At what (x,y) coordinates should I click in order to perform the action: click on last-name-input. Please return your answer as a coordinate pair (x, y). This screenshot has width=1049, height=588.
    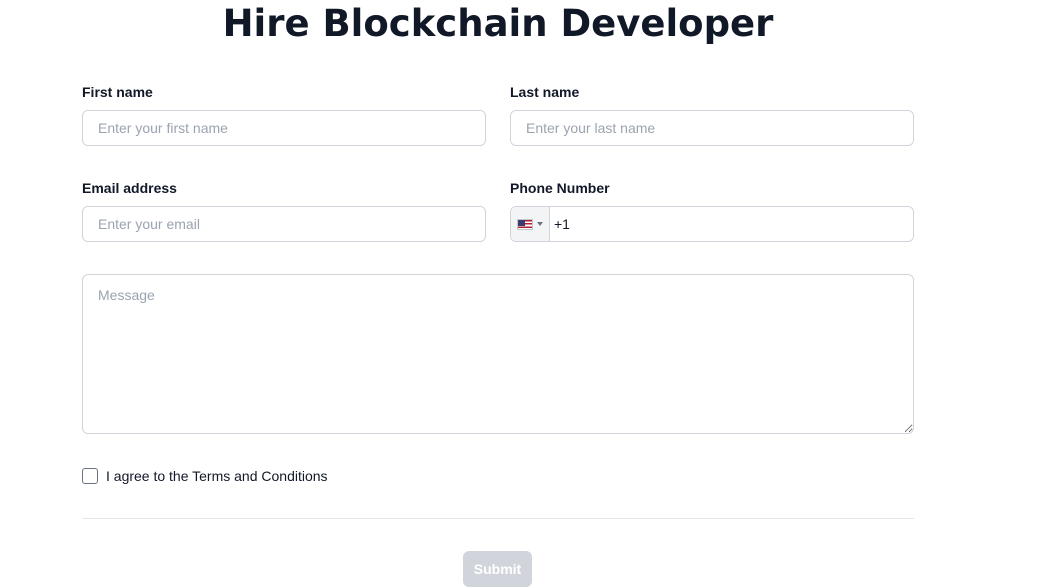
    Looking at the image, I should click on (712, 128).